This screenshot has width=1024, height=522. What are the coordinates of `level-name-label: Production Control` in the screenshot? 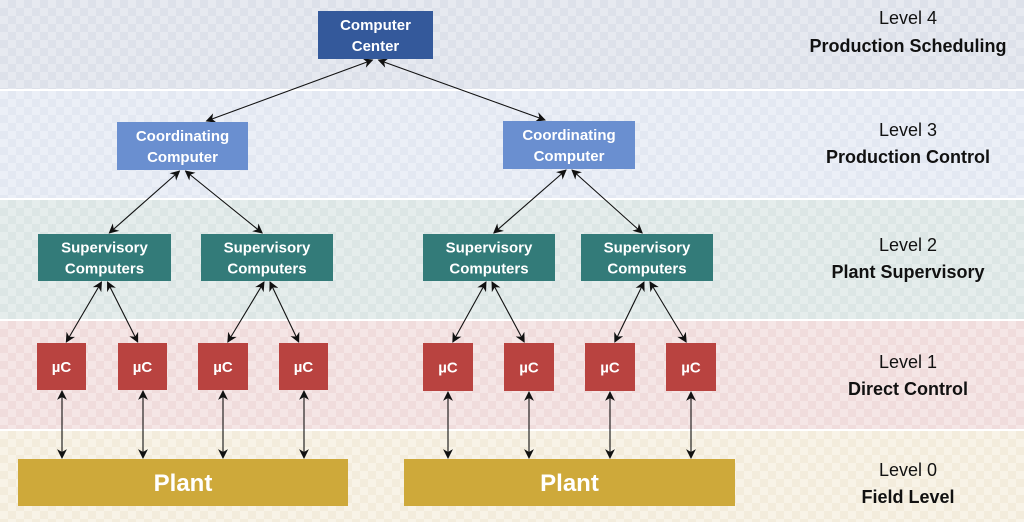 It's located at (908, 157).